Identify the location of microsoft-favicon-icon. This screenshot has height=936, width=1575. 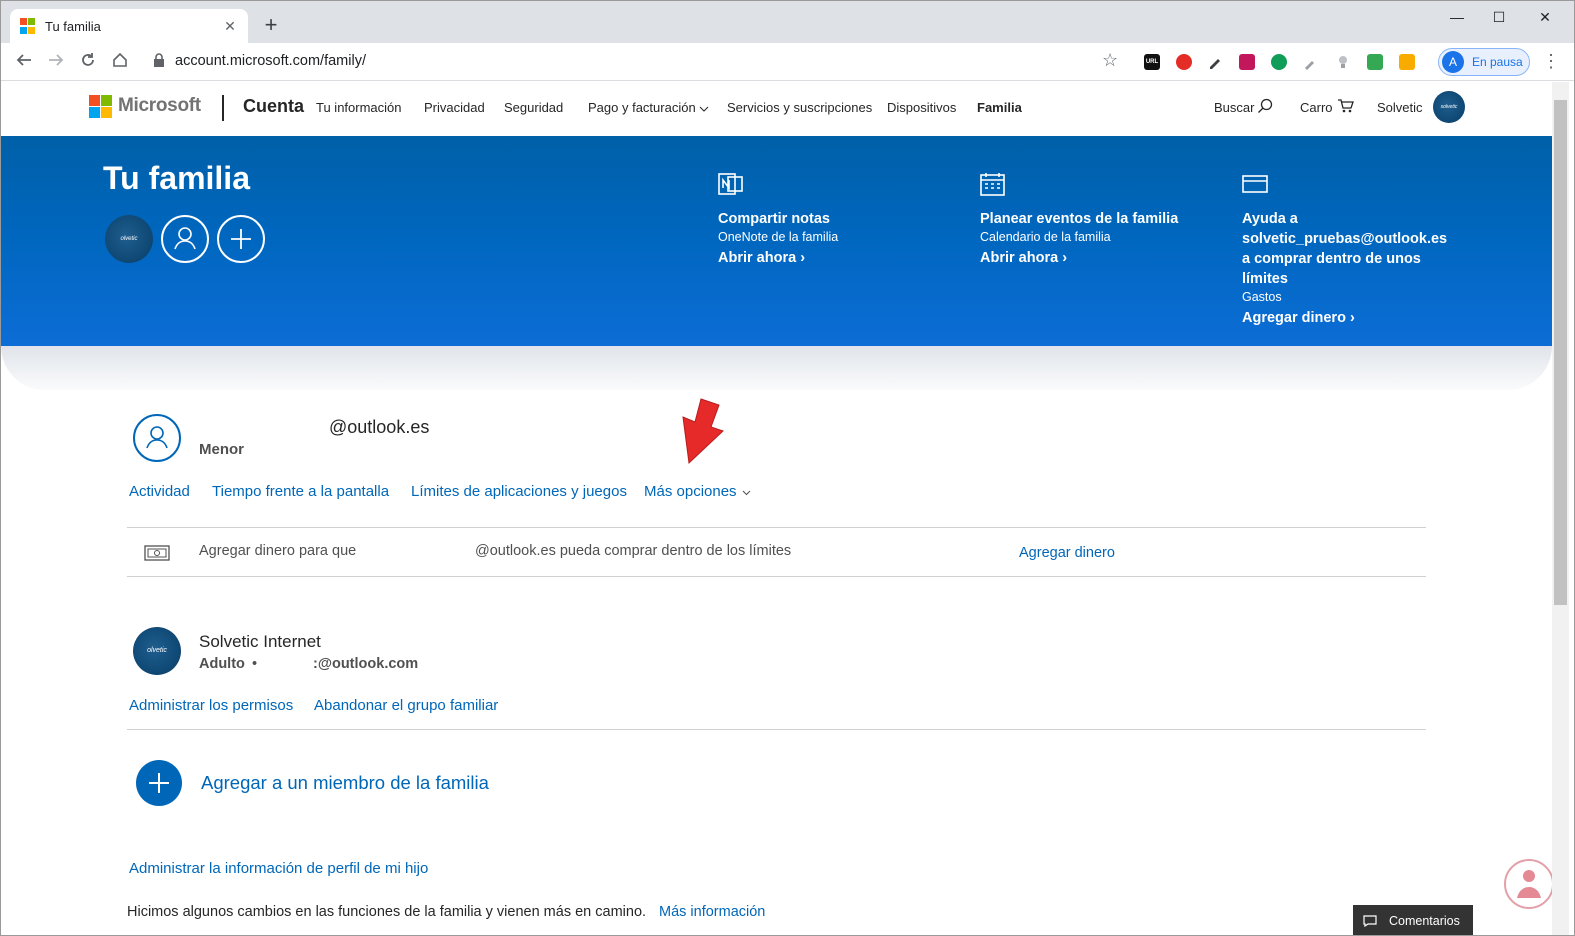
(28, 26).